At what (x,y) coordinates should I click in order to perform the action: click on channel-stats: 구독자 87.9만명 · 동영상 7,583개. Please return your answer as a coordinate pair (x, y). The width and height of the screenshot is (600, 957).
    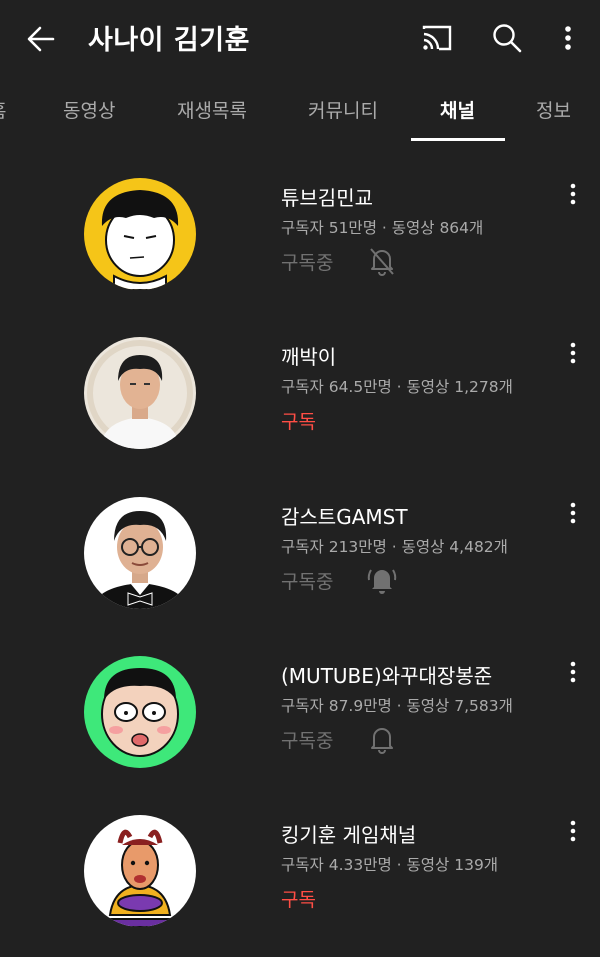
    Looking at the image, I should click on (397, 706).